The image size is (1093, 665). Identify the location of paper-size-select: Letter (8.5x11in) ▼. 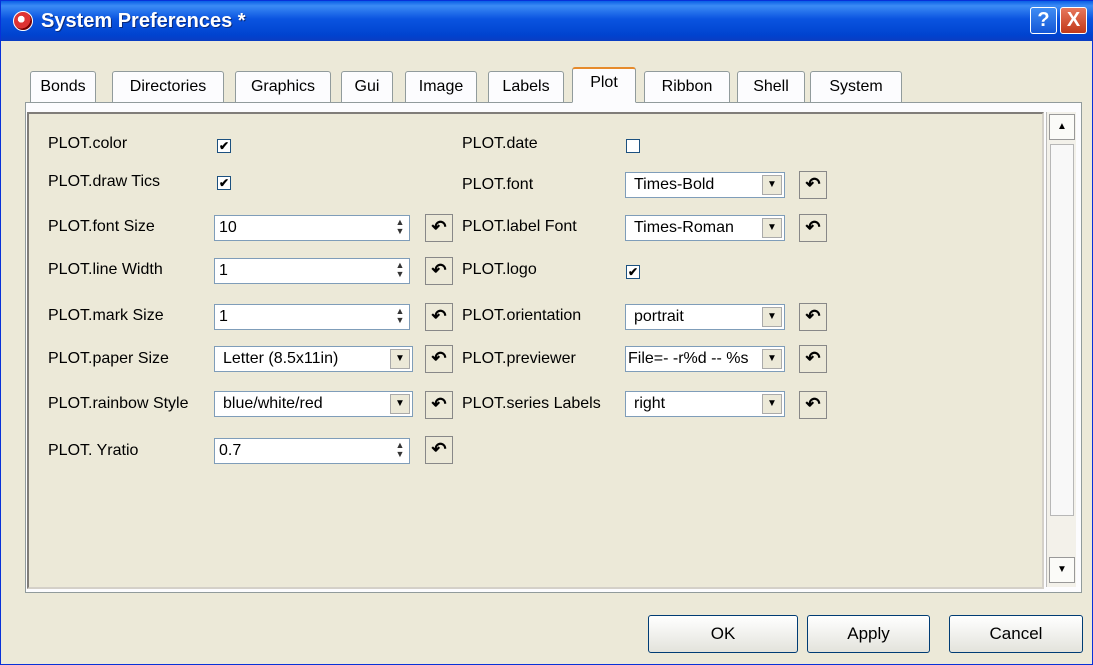
(313, 359).